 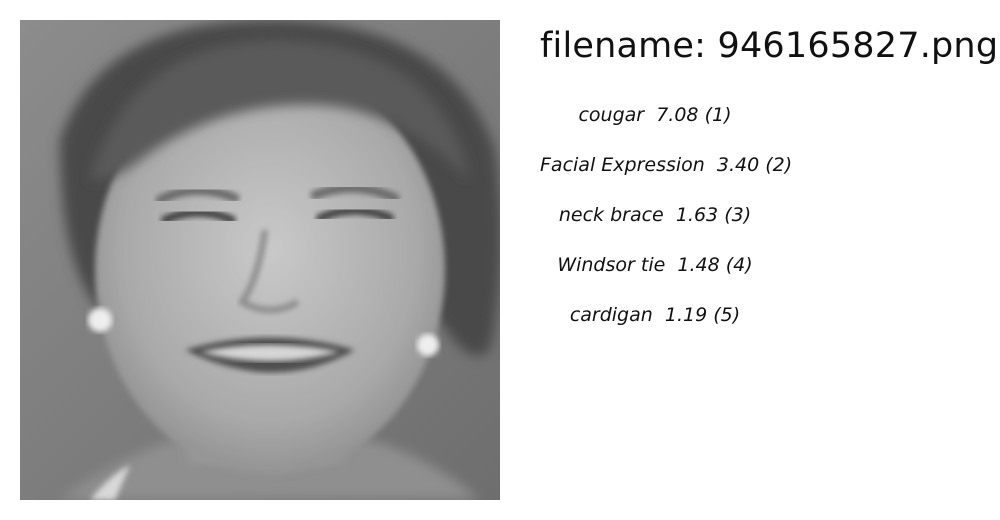 I want to click on prediction-label: Facial Expression, so click(x=622, y=165).